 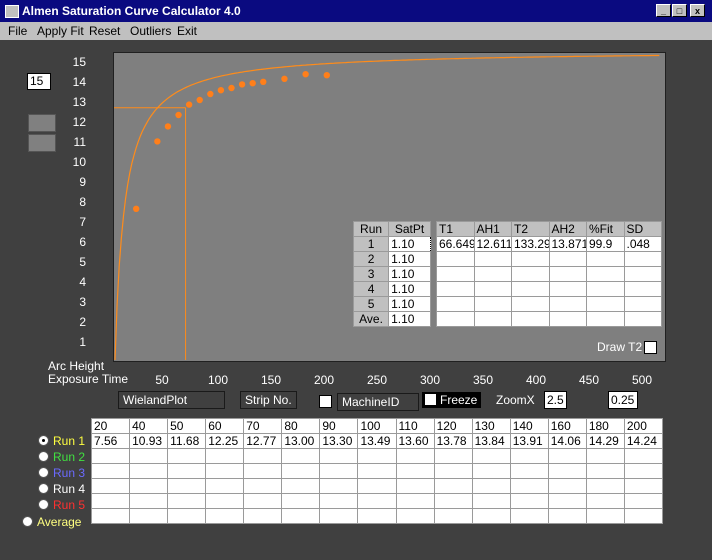 What do you see at coordinates (451, 400) in the screenshot?
I see `freeze-control: Freeze` at bounding box center [451, 400].